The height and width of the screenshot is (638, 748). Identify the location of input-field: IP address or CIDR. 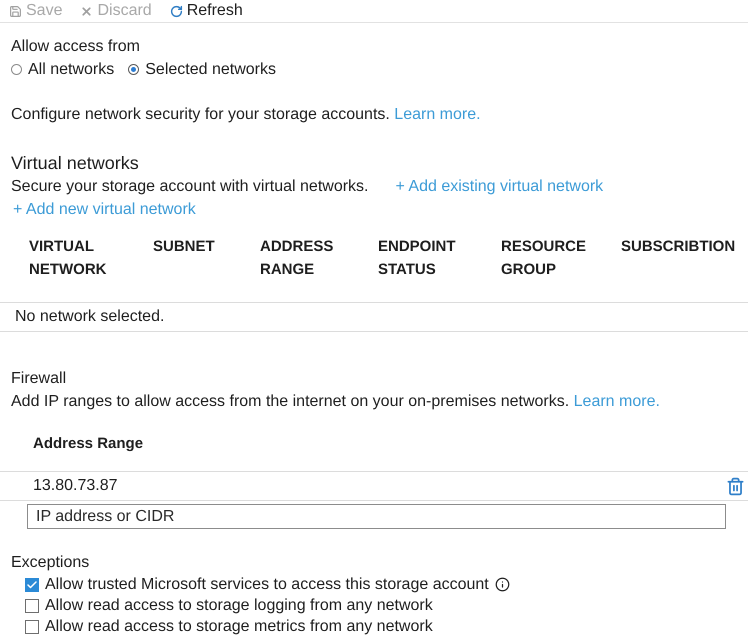
(376, 516).